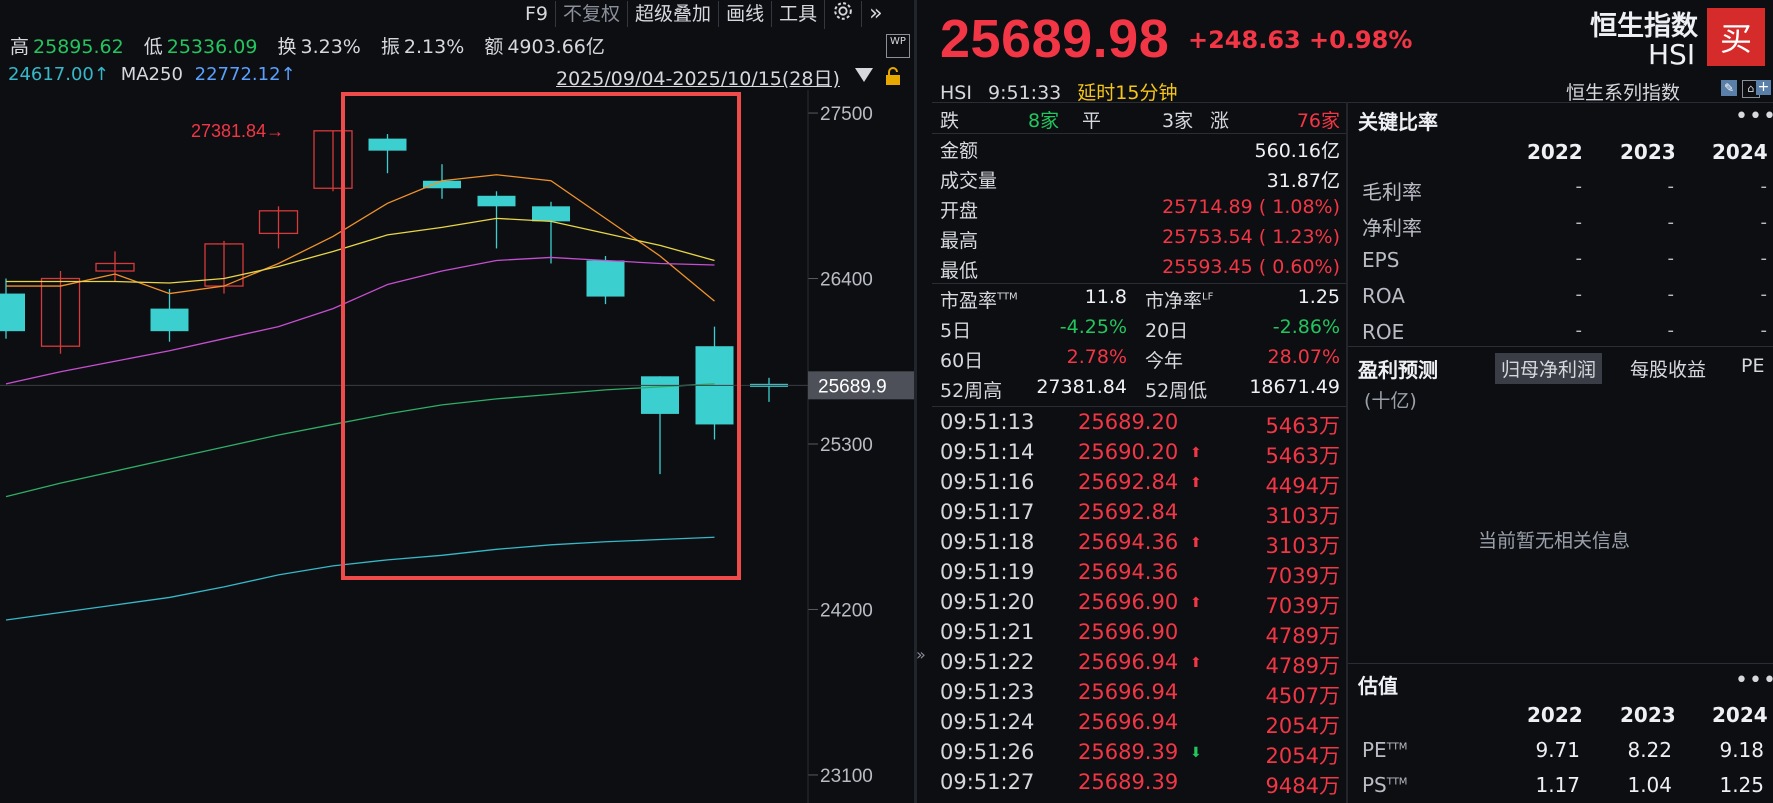 This screenshot has width=1773, height=803. I want to click on current-price-label: 25689.9, so click(852, 386).